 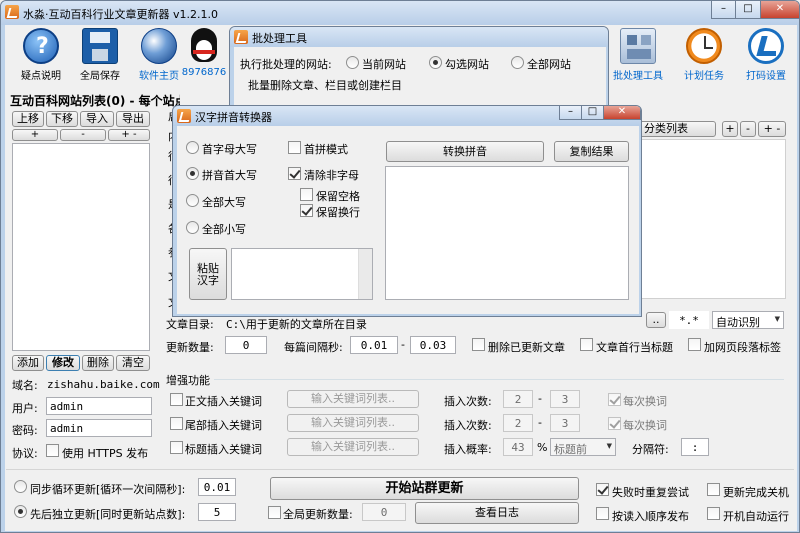 What do you see at coordinates (433, 345) in the screenshot?
I see `interval-max-field: 0.03` at bounding box center [433, 345].